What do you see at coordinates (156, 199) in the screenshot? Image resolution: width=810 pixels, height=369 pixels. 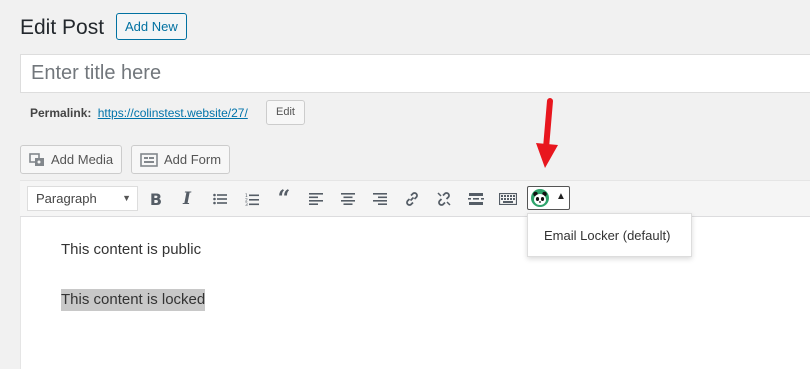 I see `bold-icon: B` at bounding box center [156, 199].